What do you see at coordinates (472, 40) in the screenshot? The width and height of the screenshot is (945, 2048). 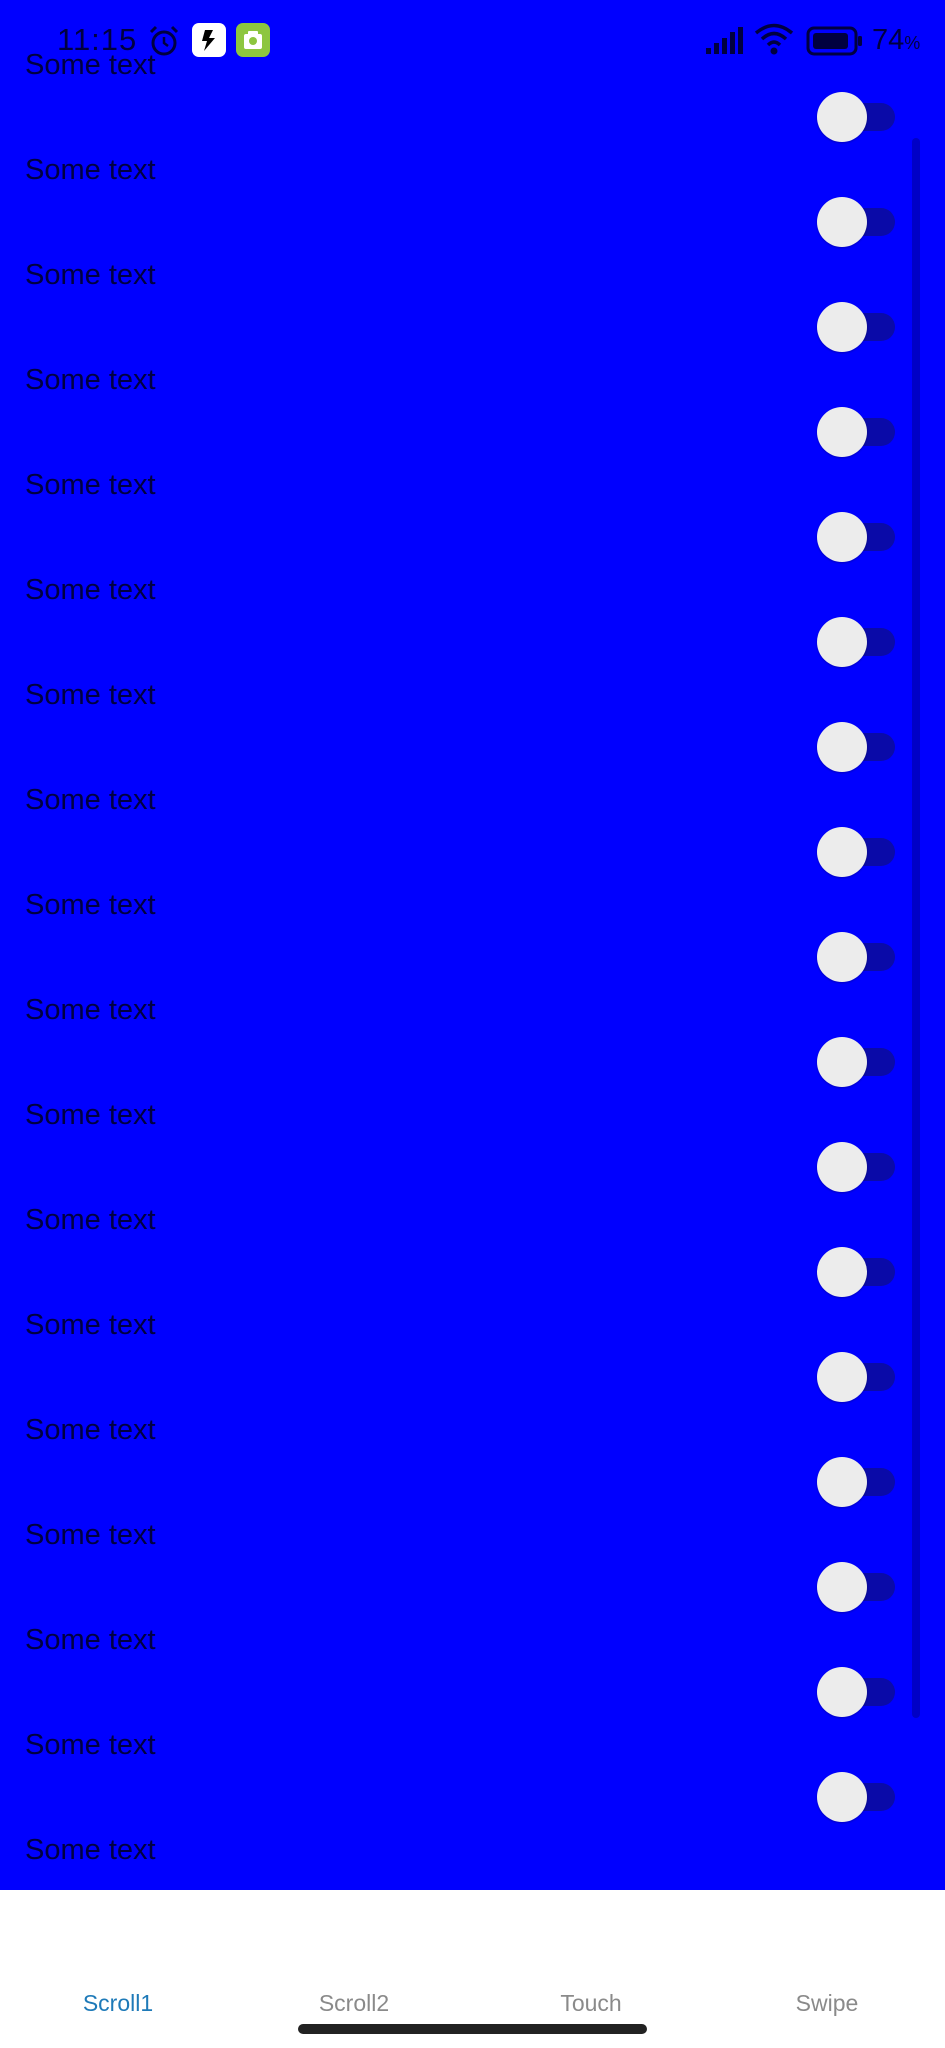 I see `status-bar: 11:15 74%` at bounding box center [472, 40].